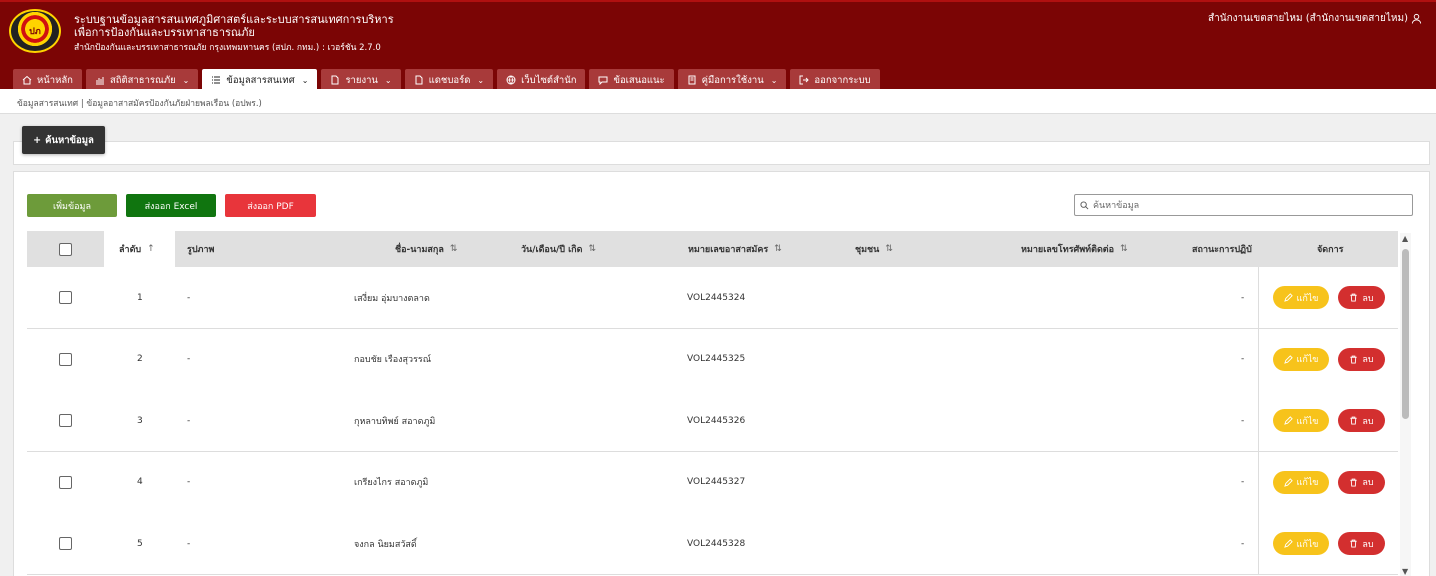 The width and height of the screenshot is (1436, 576). What do you see at coordinates (735, 249) in the screenshot?
I see `col-volunteer-no: หมายเลขอาสาสมัคร ⇅` at bounding box center [735, 249].